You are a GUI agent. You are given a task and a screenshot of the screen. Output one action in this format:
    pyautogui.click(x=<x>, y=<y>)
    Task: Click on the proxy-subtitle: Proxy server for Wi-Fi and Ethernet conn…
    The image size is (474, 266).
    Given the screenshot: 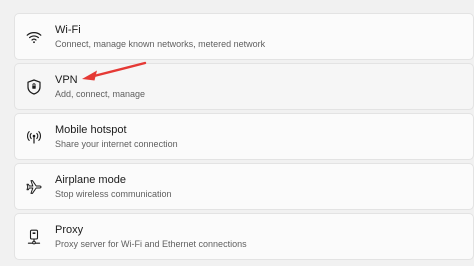 What is the action you would take?
    pyautogui.click(x=151, y=244)
    